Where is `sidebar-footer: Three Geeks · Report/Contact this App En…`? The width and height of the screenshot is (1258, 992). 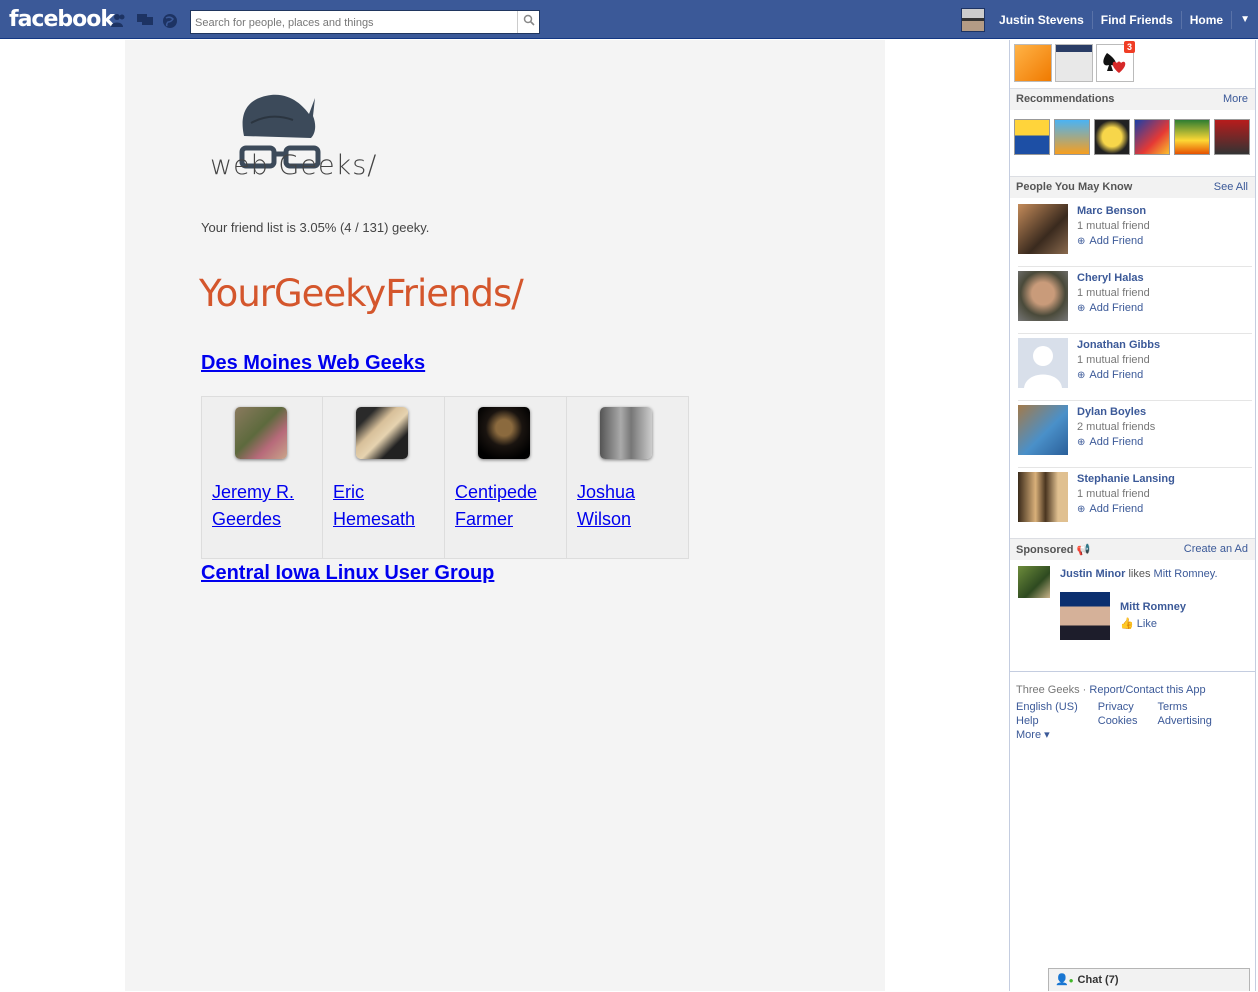 sidebar-footer: Three Geeks · Report/Contact this App En… is located at coordinates (1133, 706).